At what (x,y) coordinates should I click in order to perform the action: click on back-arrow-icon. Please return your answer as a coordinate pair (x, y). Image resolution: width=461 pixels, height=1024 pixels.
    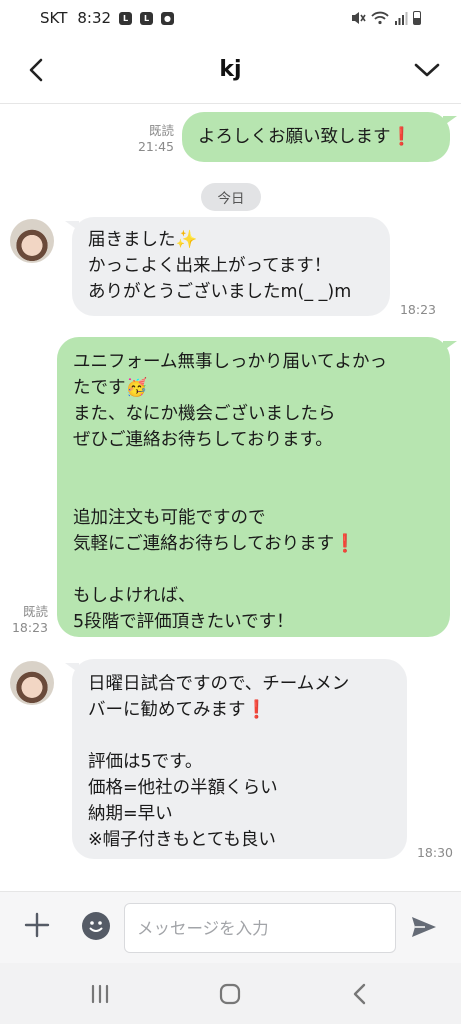
    Looking at the image, I should click on (359, 994).